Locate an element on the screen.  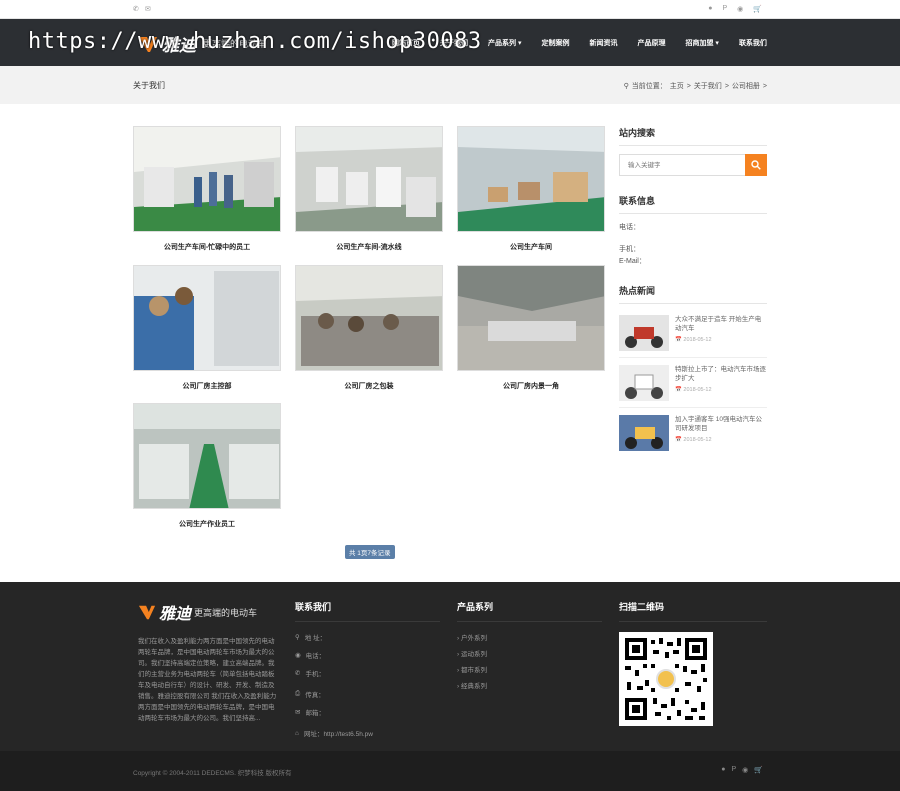
news-item: 加入宇通客车 10强电动汽车公司研发项目 📅 2018-05-12 is located at coordinates (693, 432).